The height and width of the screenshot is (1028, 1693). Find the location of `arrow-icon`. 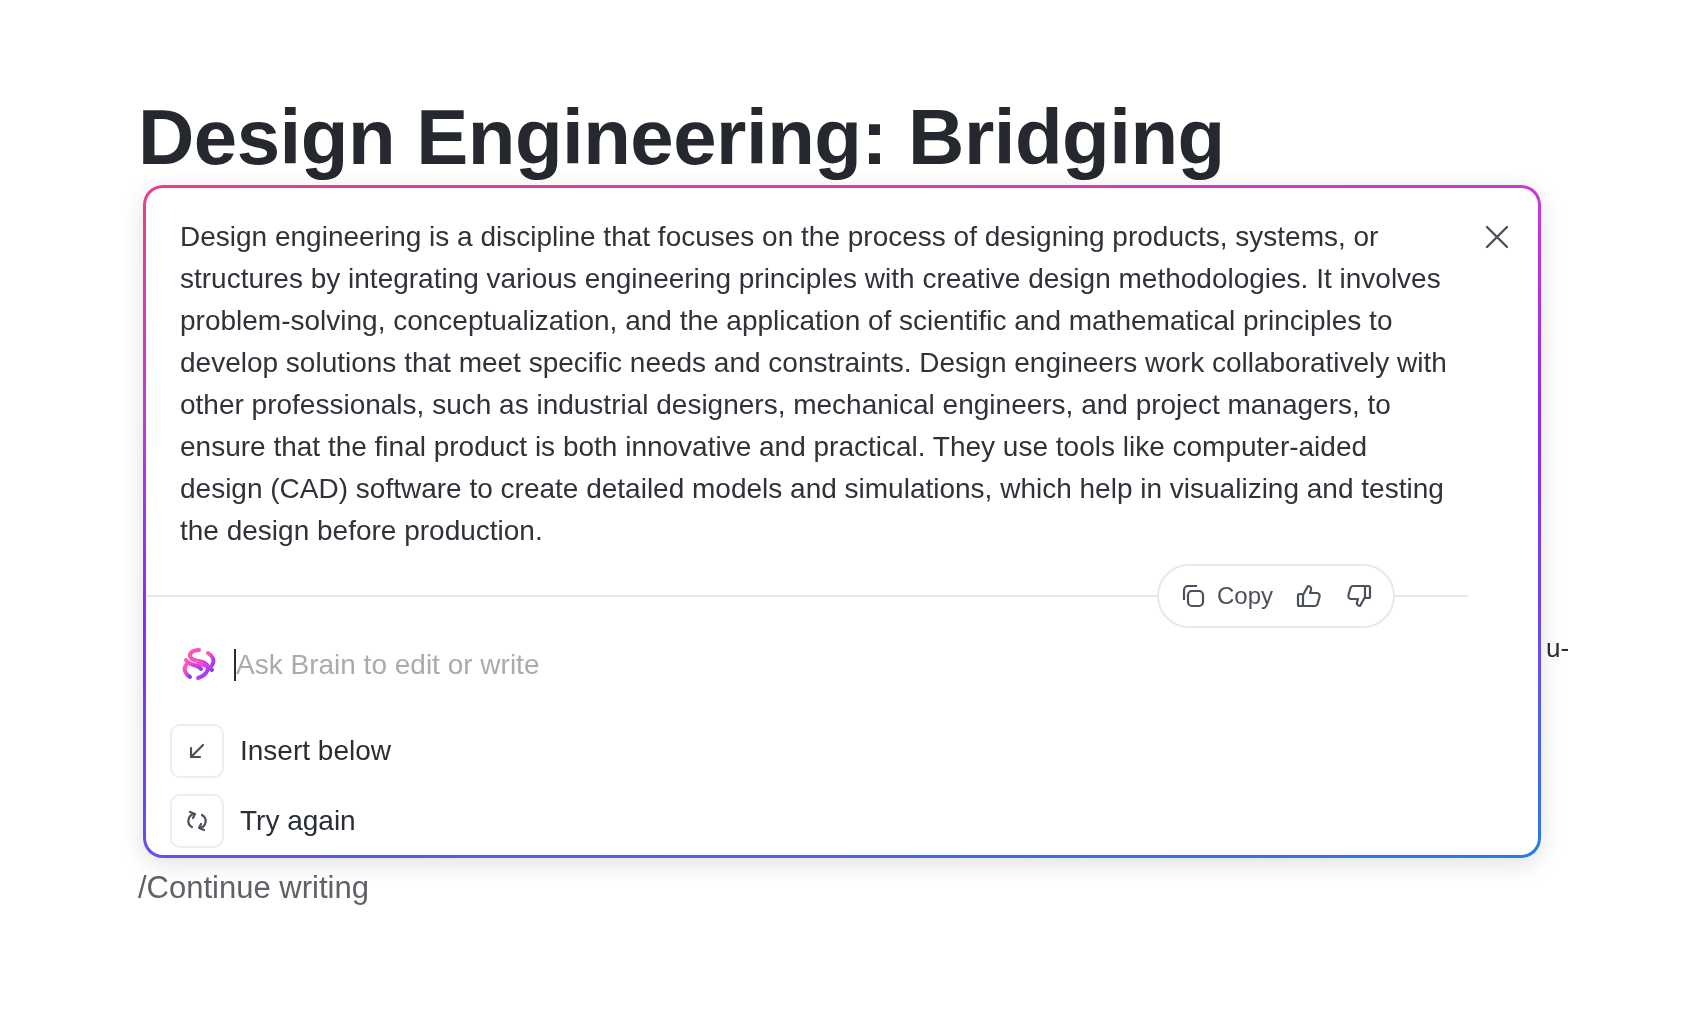

arrow-icon is located at coordinates (197, 751).